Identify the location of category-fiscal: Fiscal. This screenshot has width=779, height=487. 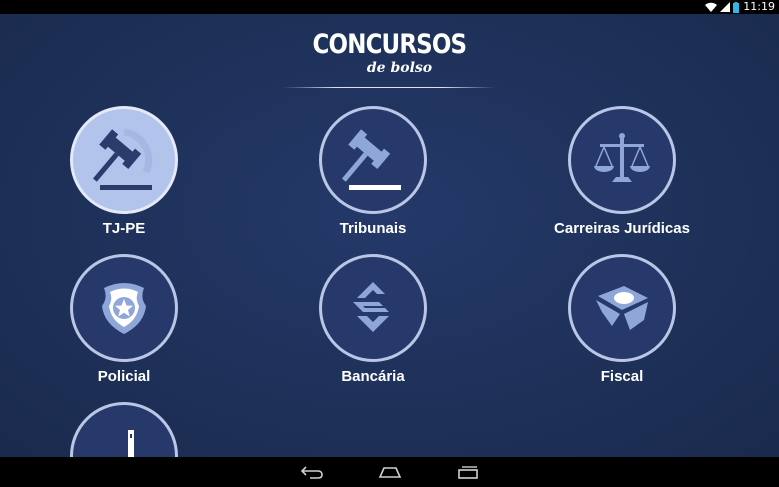
(622, 320).